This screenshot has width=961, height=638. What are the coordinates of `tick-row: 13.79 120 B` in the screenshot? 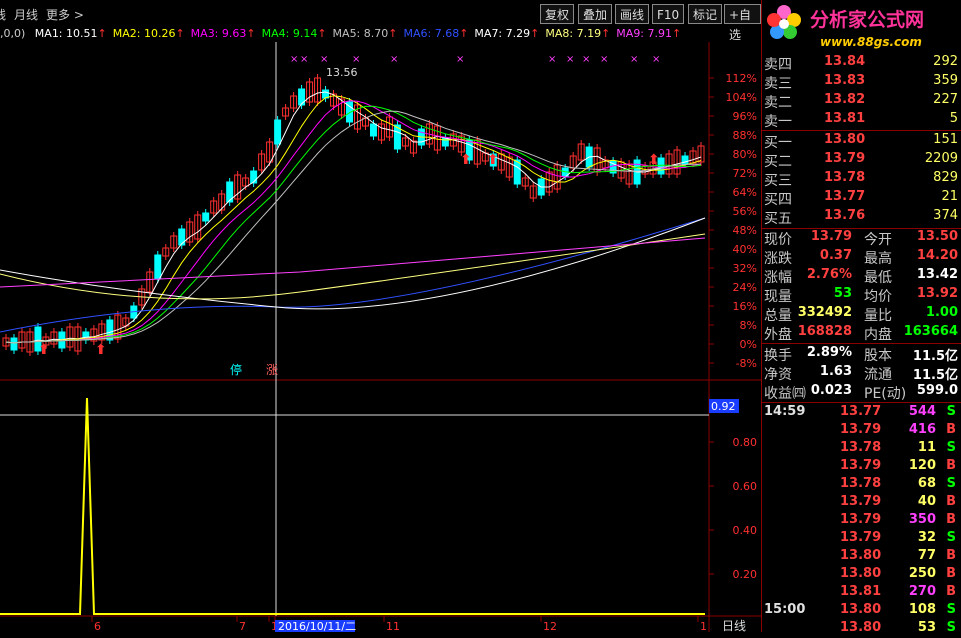 It's located at (862, 467).